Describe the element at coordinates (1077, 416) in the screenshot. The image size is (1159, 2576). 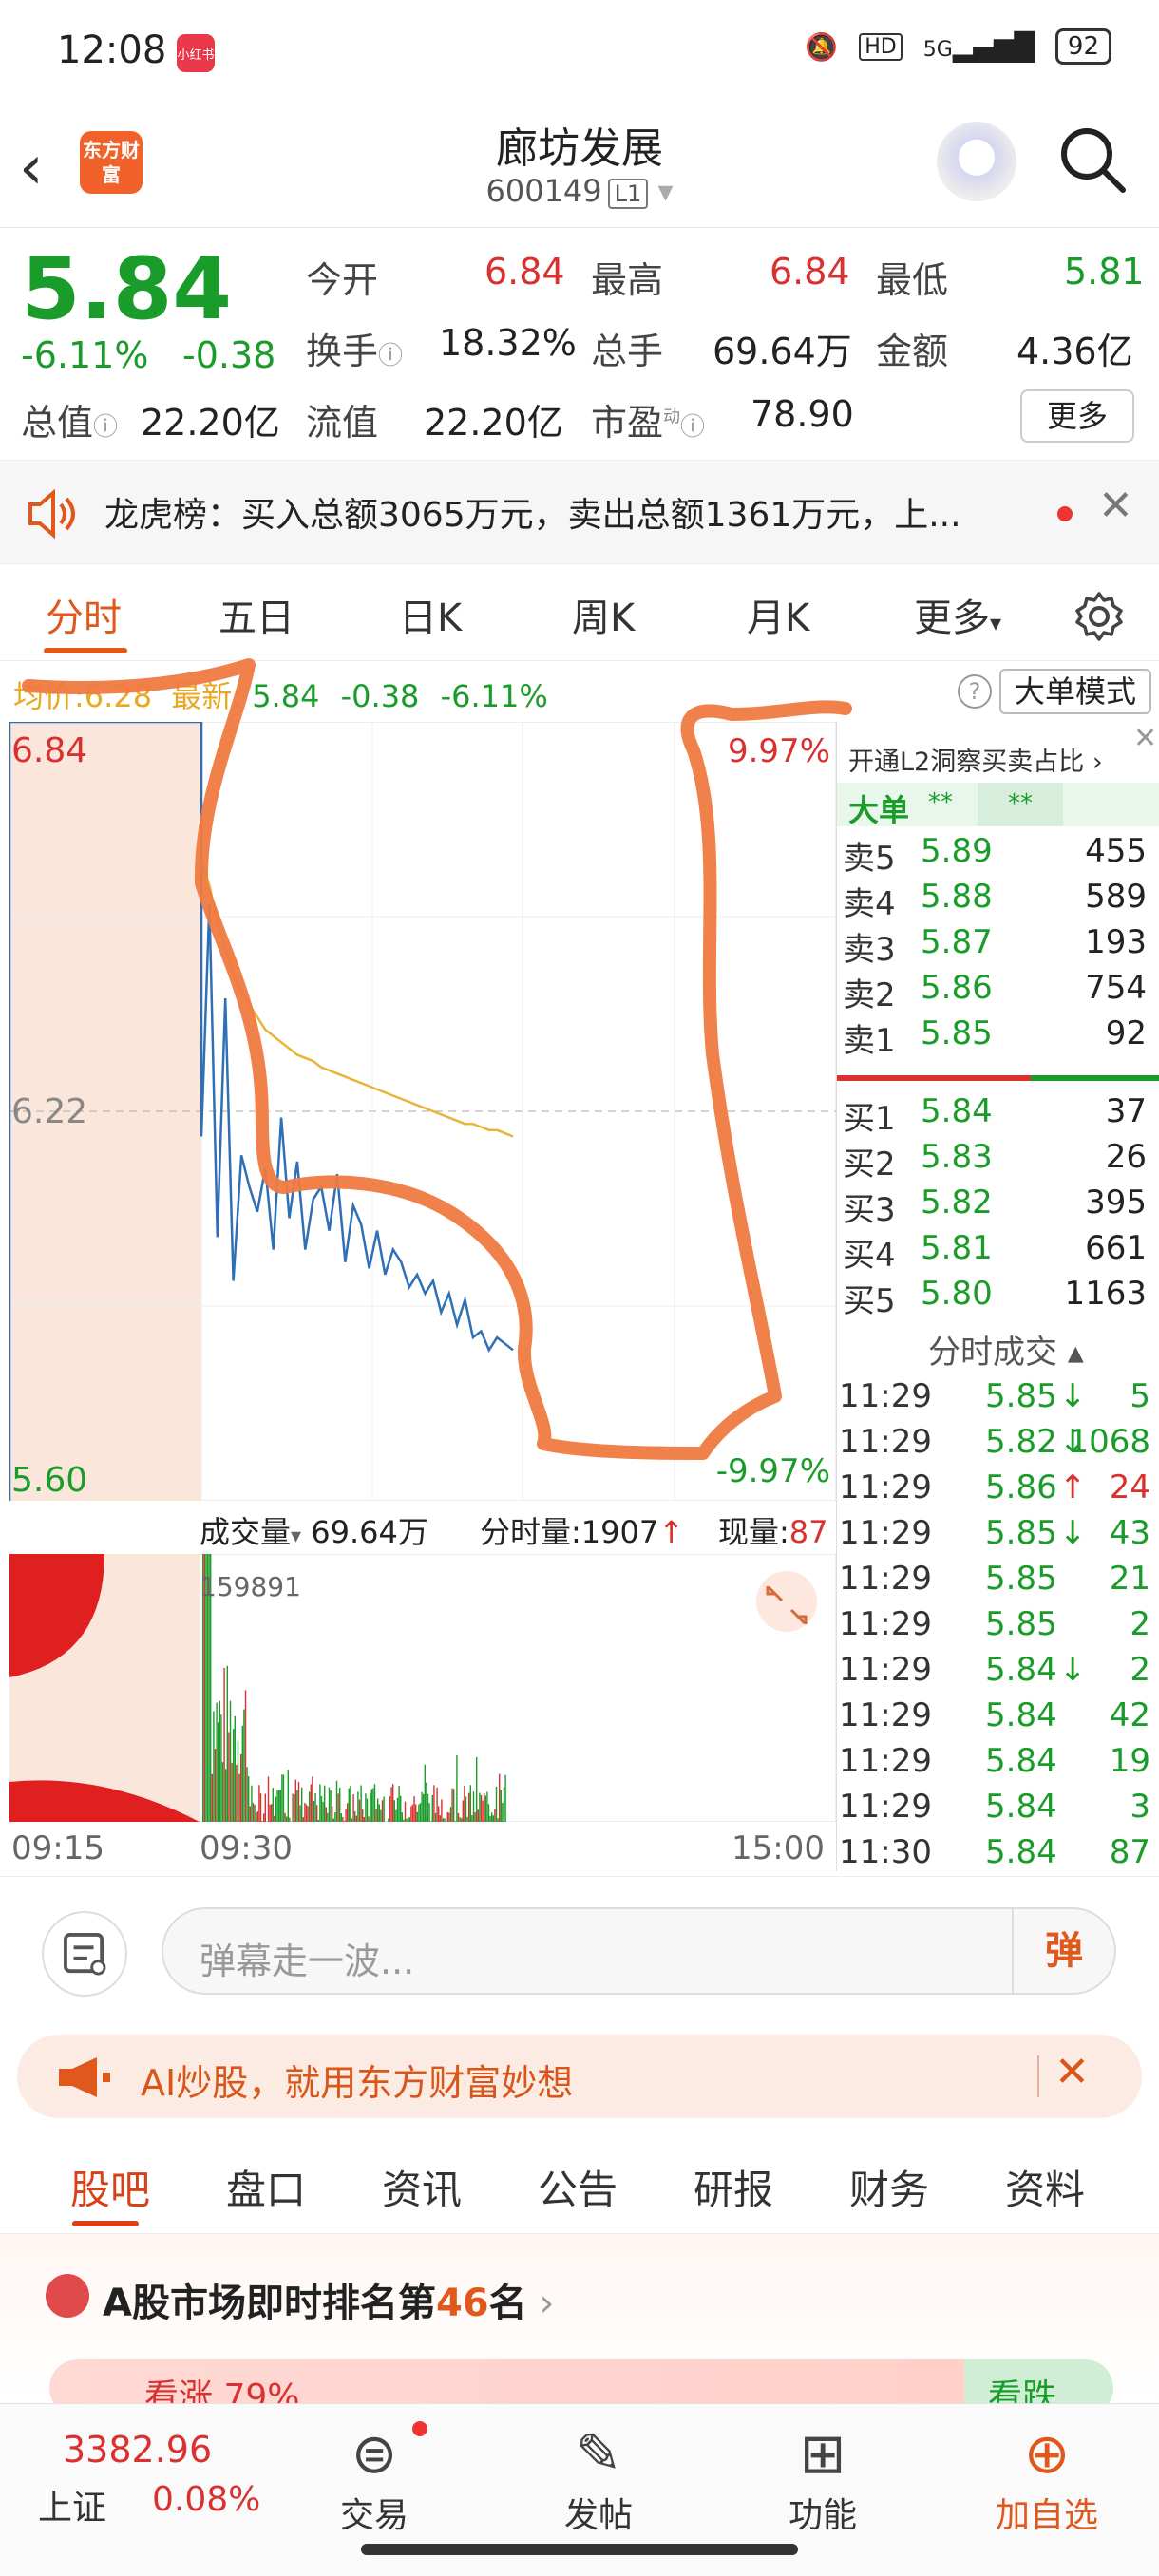
I see `more-button: 更多` at that location.